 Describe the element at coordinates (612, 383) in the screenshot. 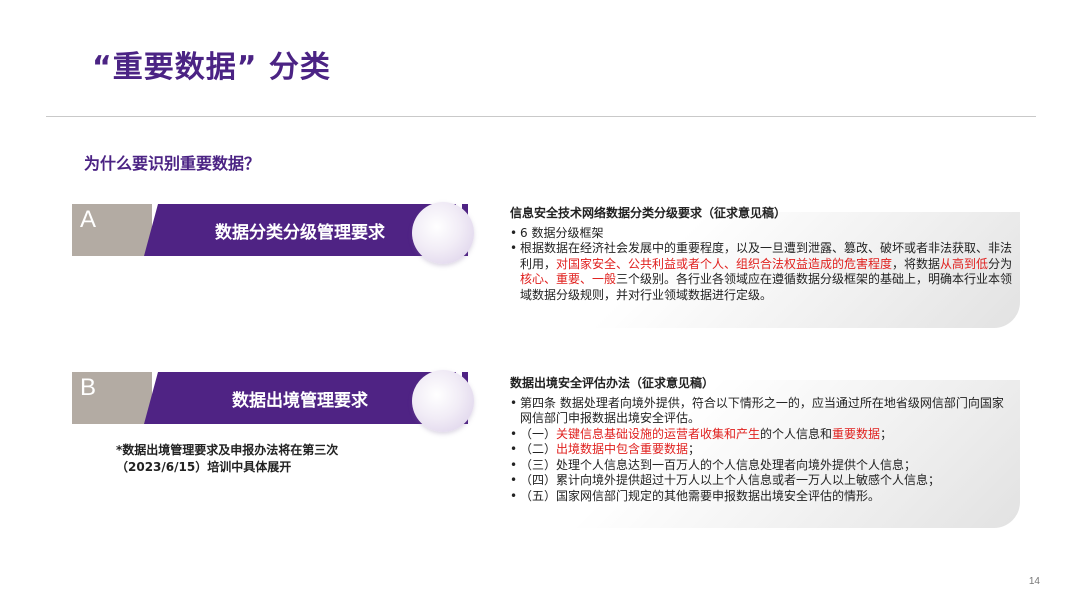

I see `section-b-heading: 数据出境安全评估办法（征求意见稿）` at that location.